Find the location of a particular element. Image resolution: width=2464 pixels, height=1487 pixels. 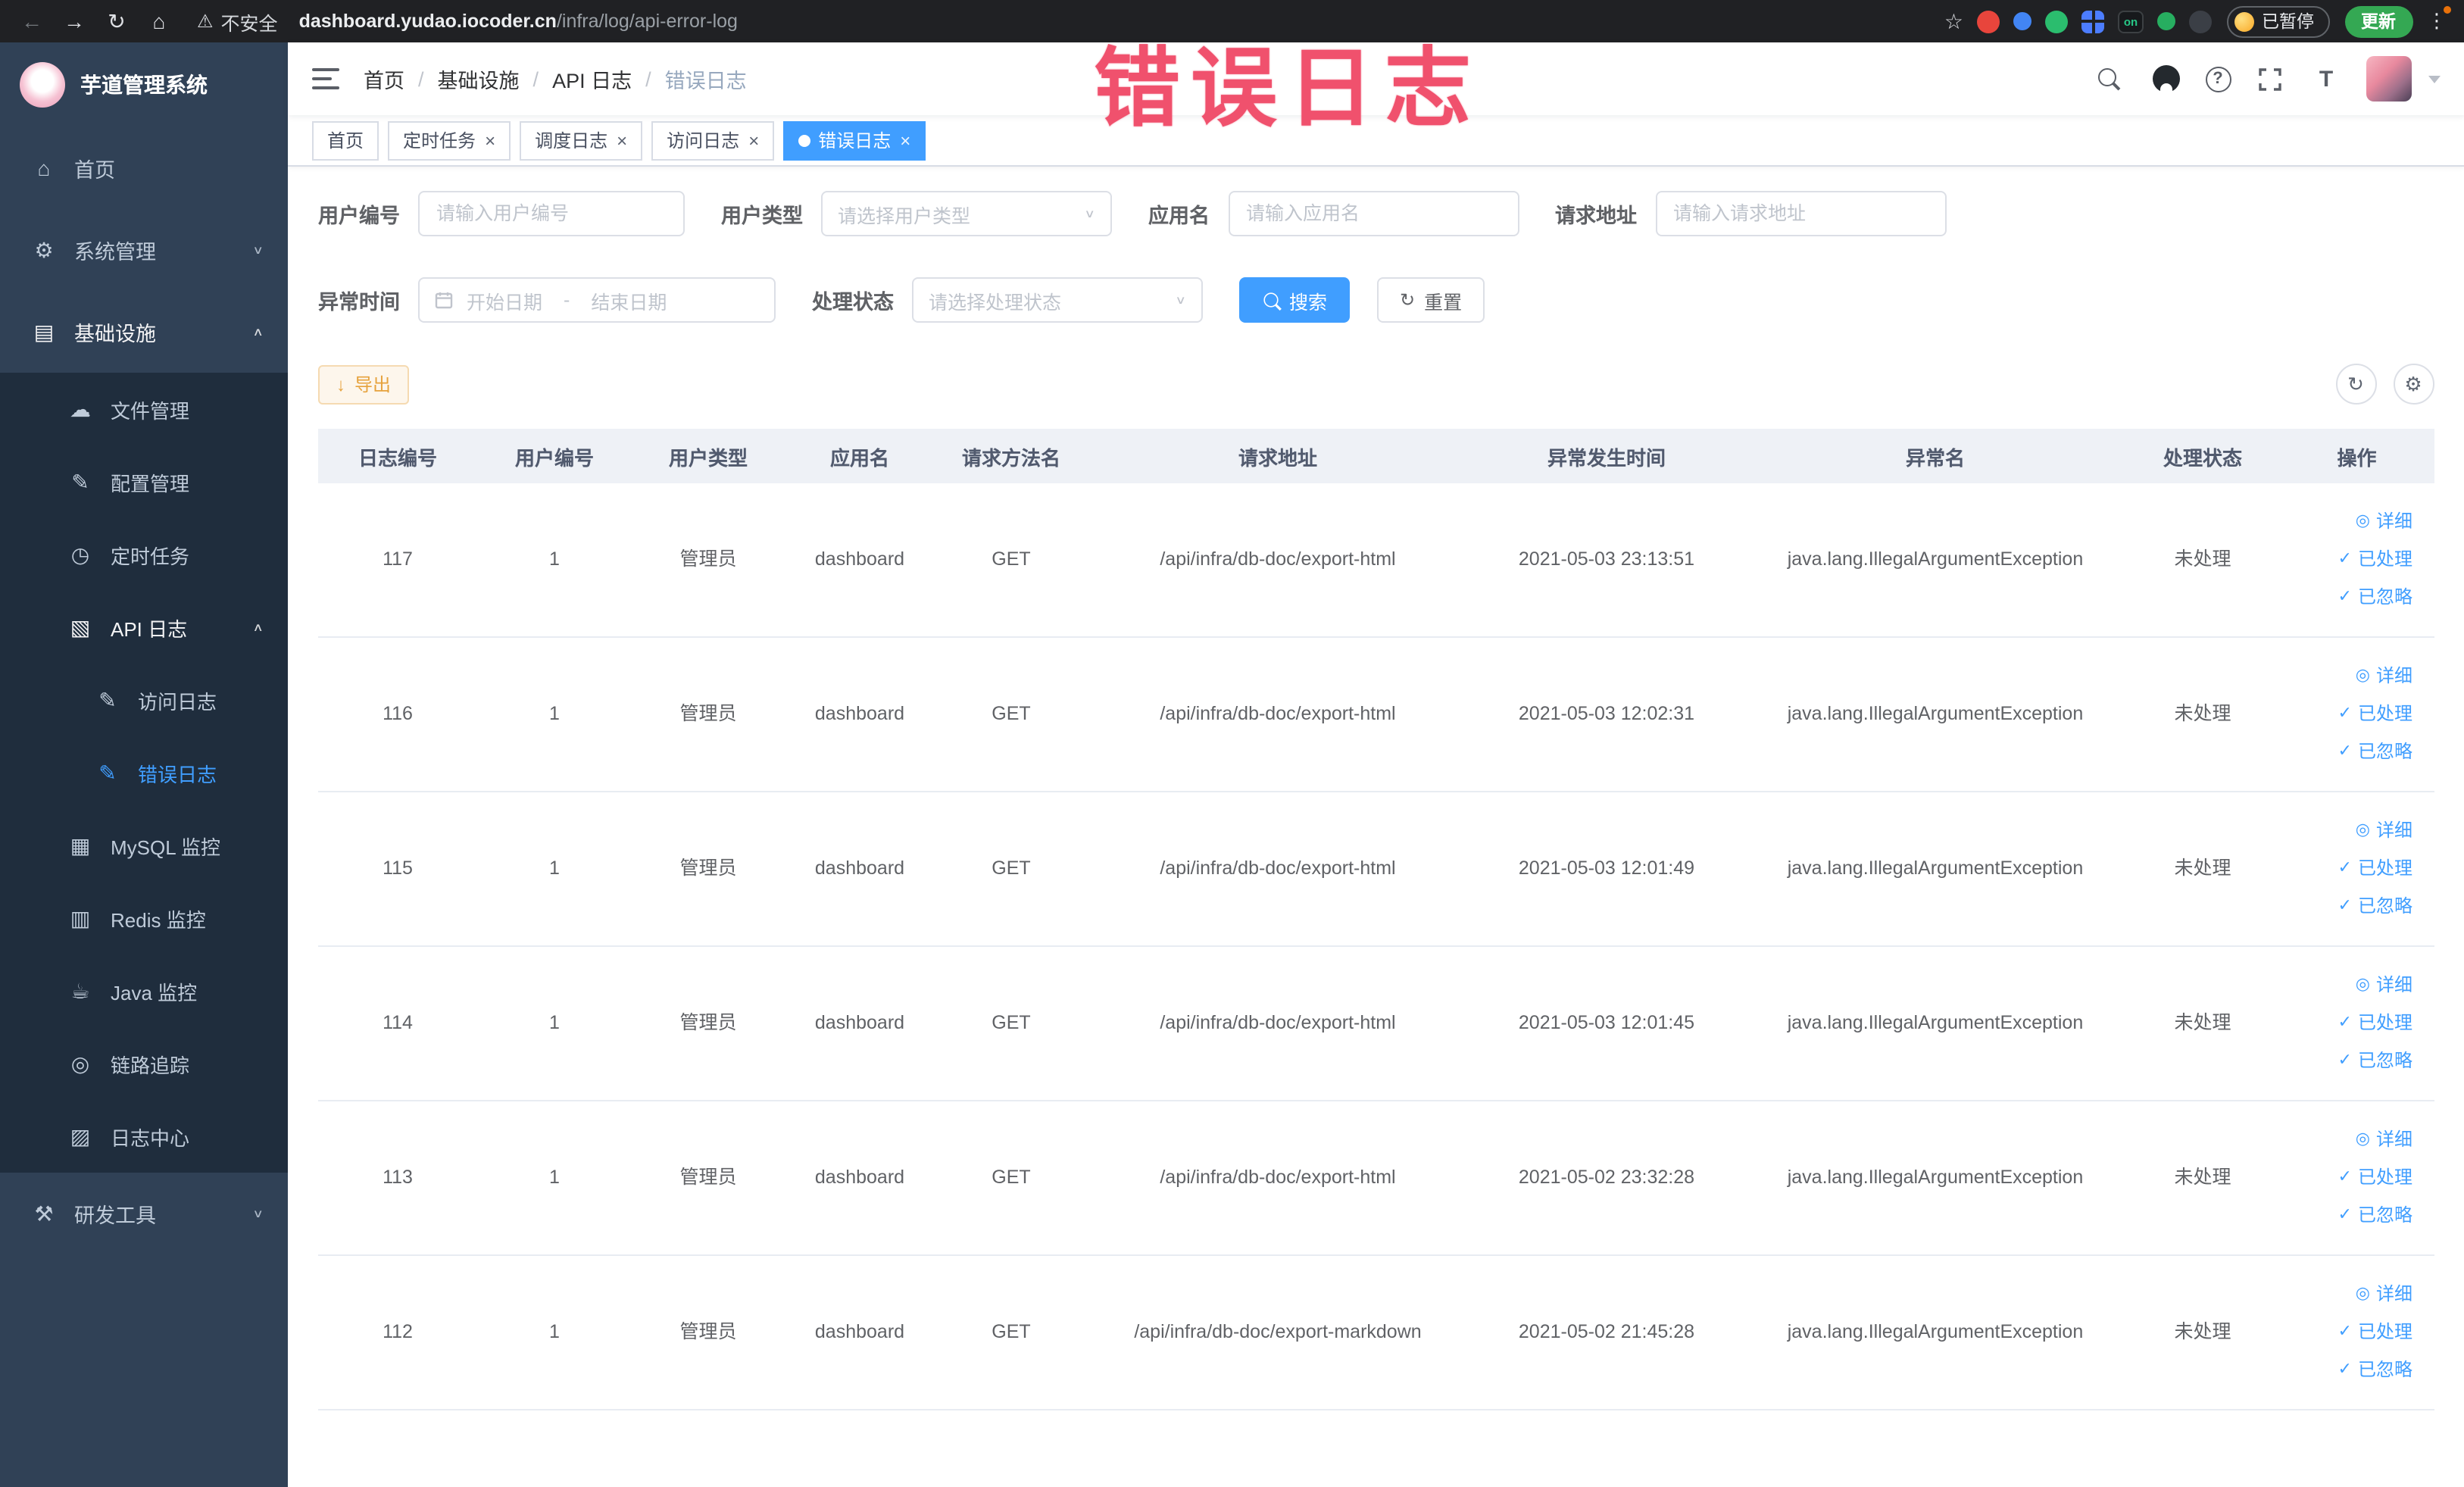

back-icon: ← is located at coordinates (32, 21).